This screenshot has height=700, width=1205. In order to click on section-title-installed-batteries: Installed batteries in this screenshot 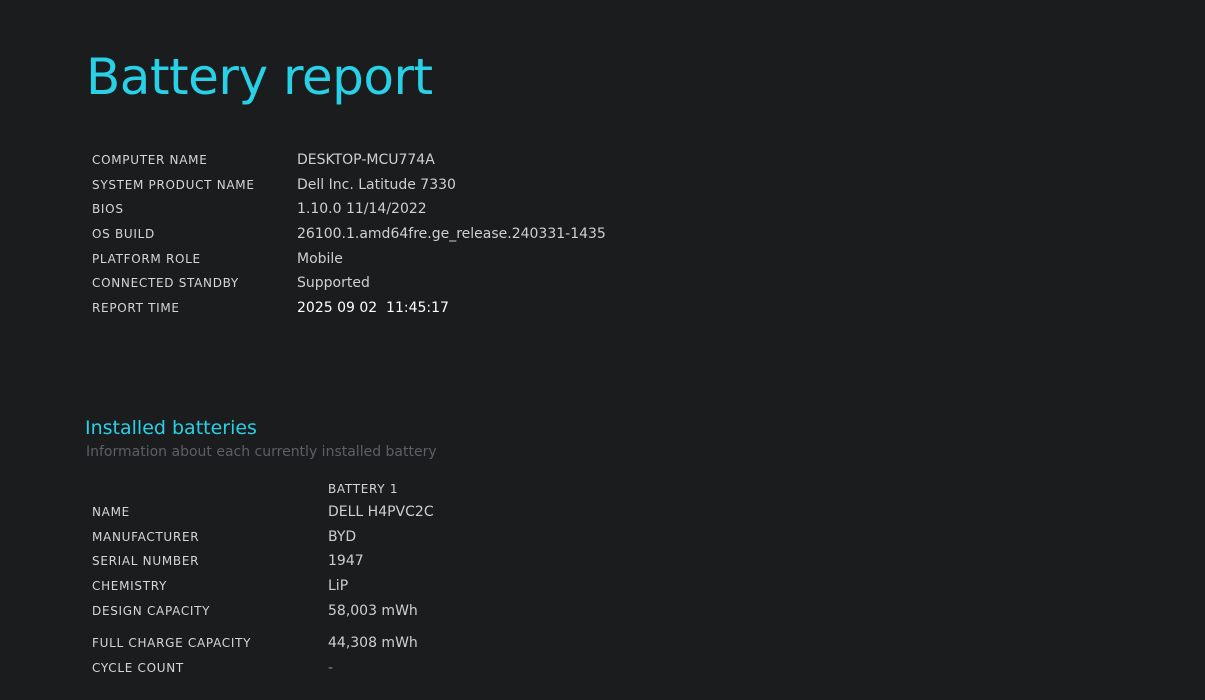, I will do `click(171, 428)`.